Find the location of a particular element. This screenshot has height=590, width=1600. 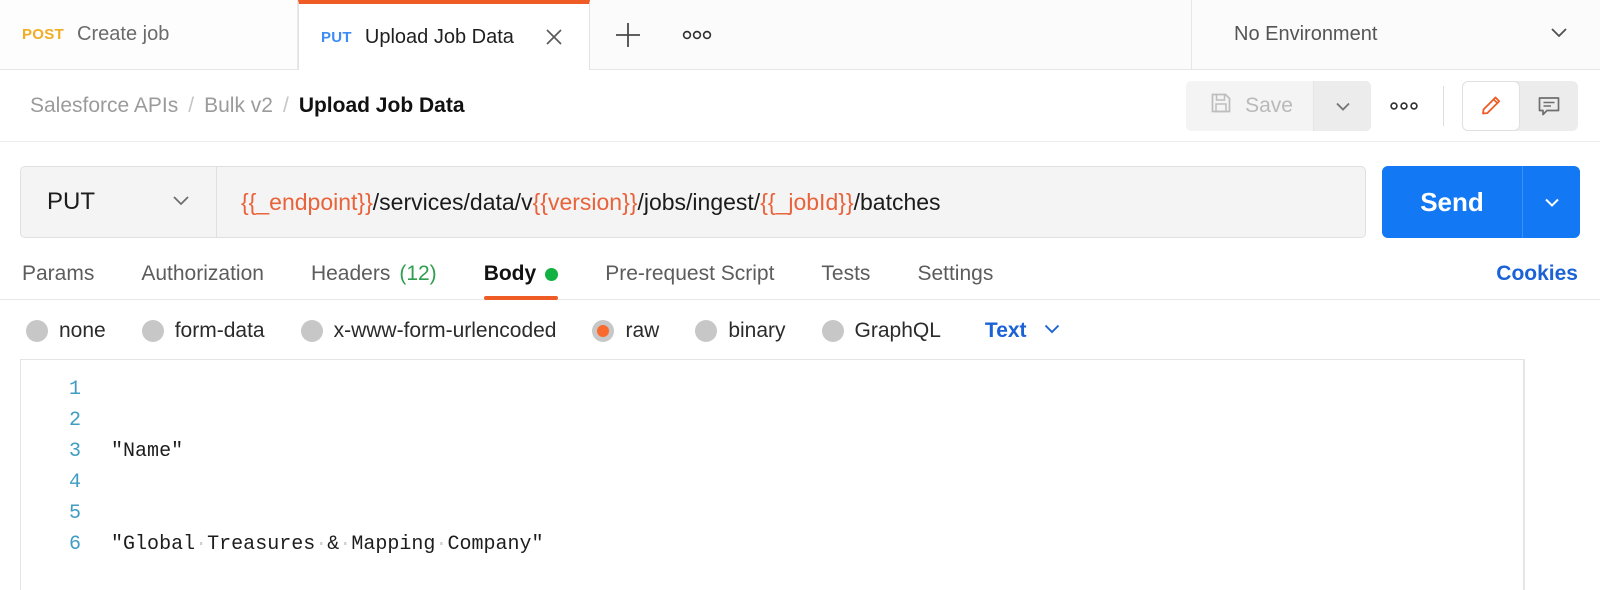

save-button: Save is located at coordinates (1249, 105).